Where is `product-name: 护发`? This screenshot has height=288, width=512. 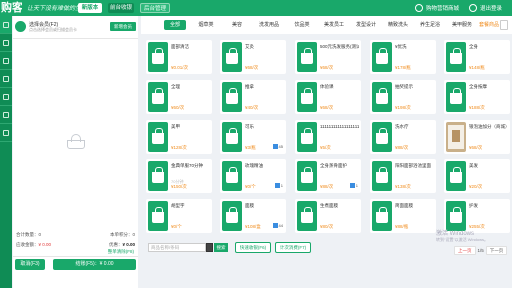
product-name: 护发 is located at coordinates (473, 205).